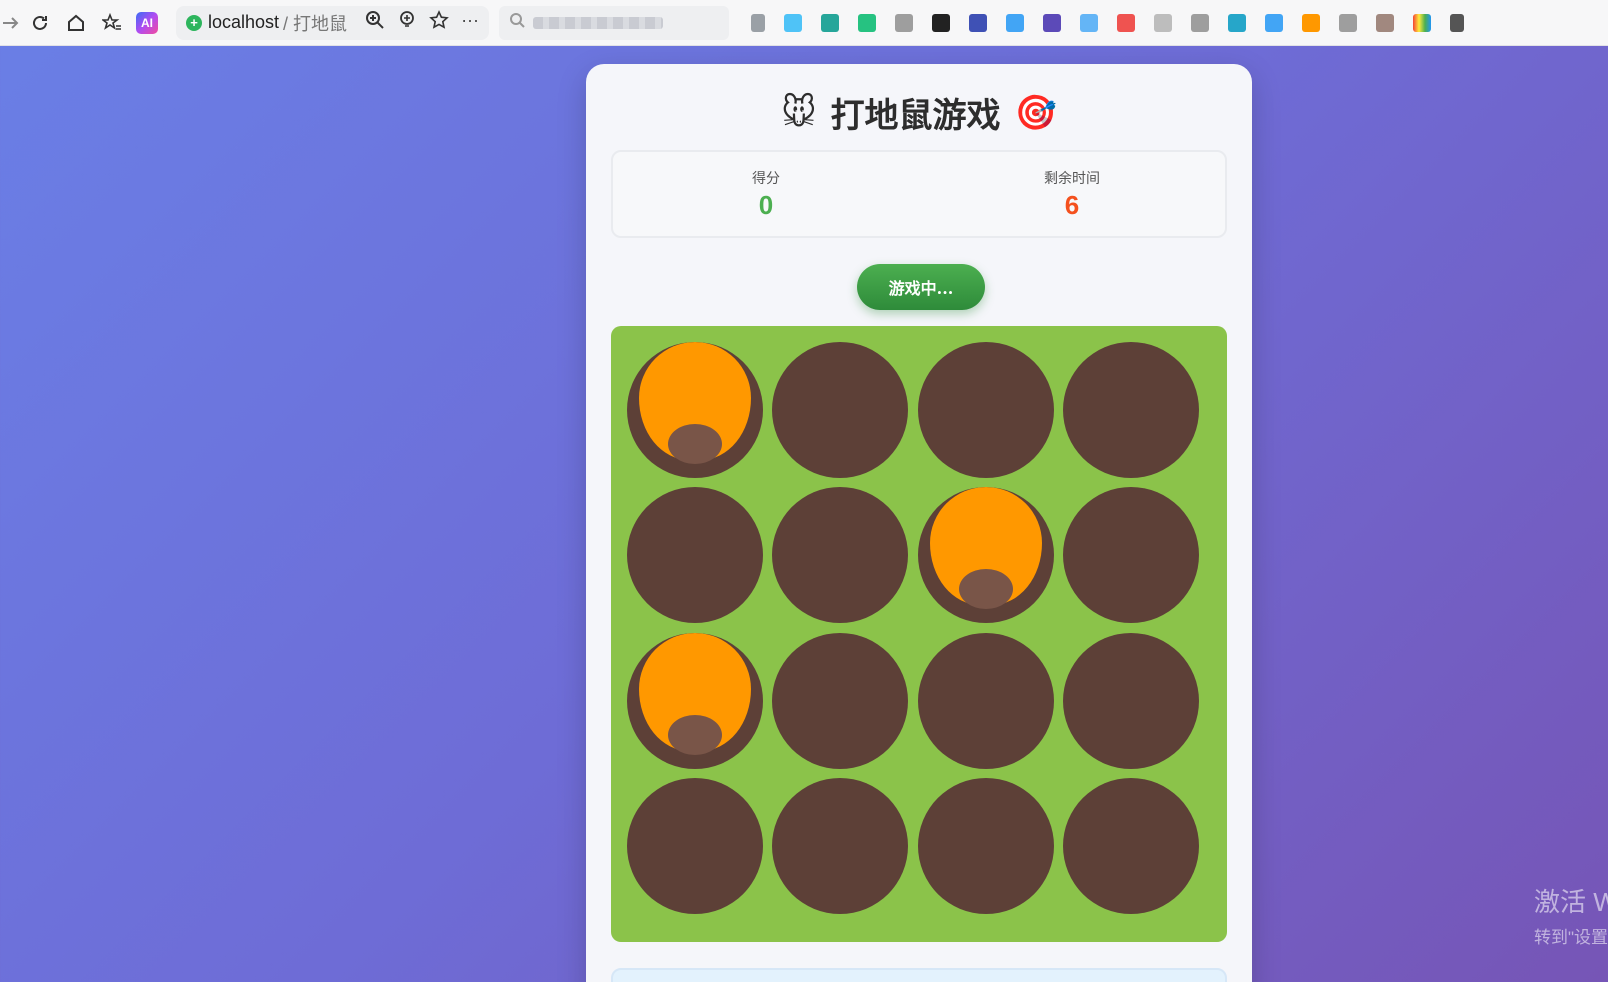  I want to click on search-placeholder-blurred, so click(598, 22).